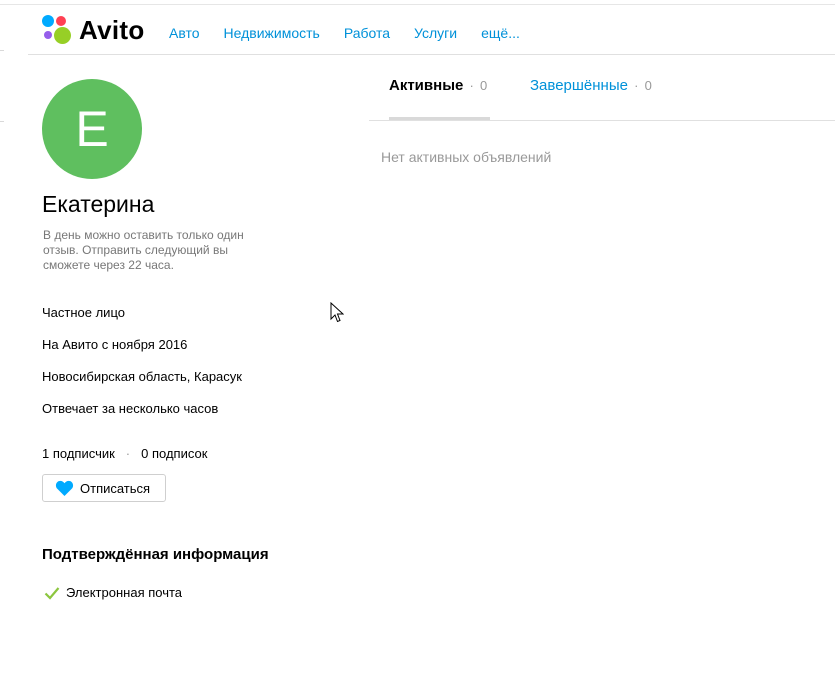  Describe the element at coordinates (57, 30) in the screenshot. I see `logo-dots-icon` at that location.